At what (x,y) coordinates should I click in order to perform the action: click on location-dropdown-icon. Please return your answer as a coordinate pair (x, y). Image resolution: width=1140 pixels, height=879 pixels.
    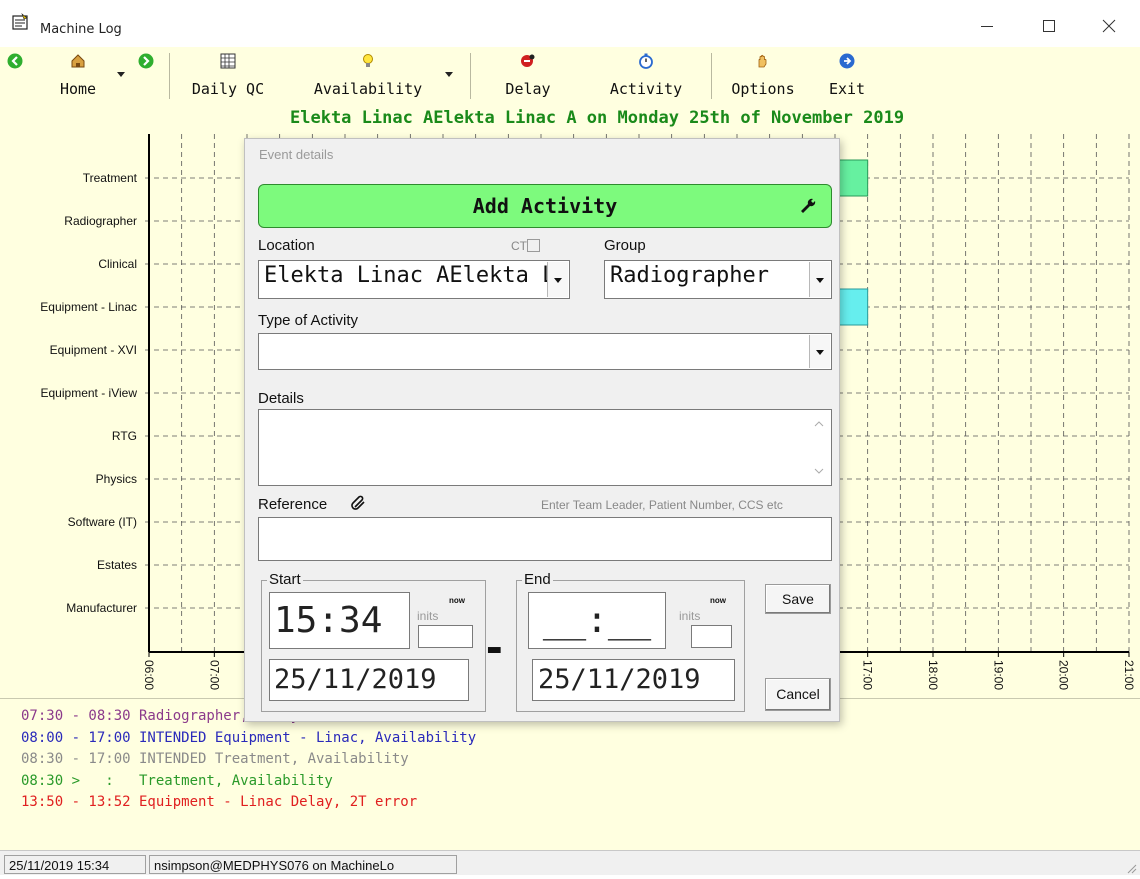
    Looking at the image, I should click on (557, 279).